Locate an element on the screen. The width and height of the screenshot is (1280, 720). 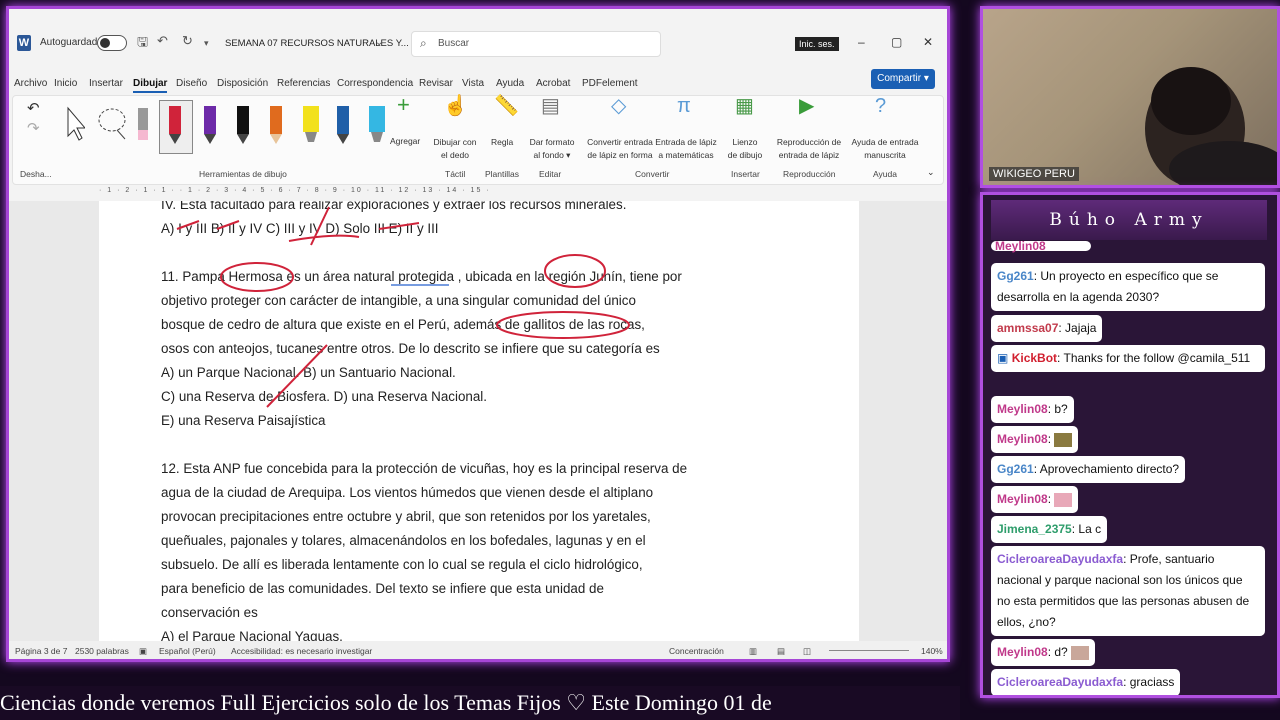
ink-to-math-icon: π is located at coordinates (684, 106).